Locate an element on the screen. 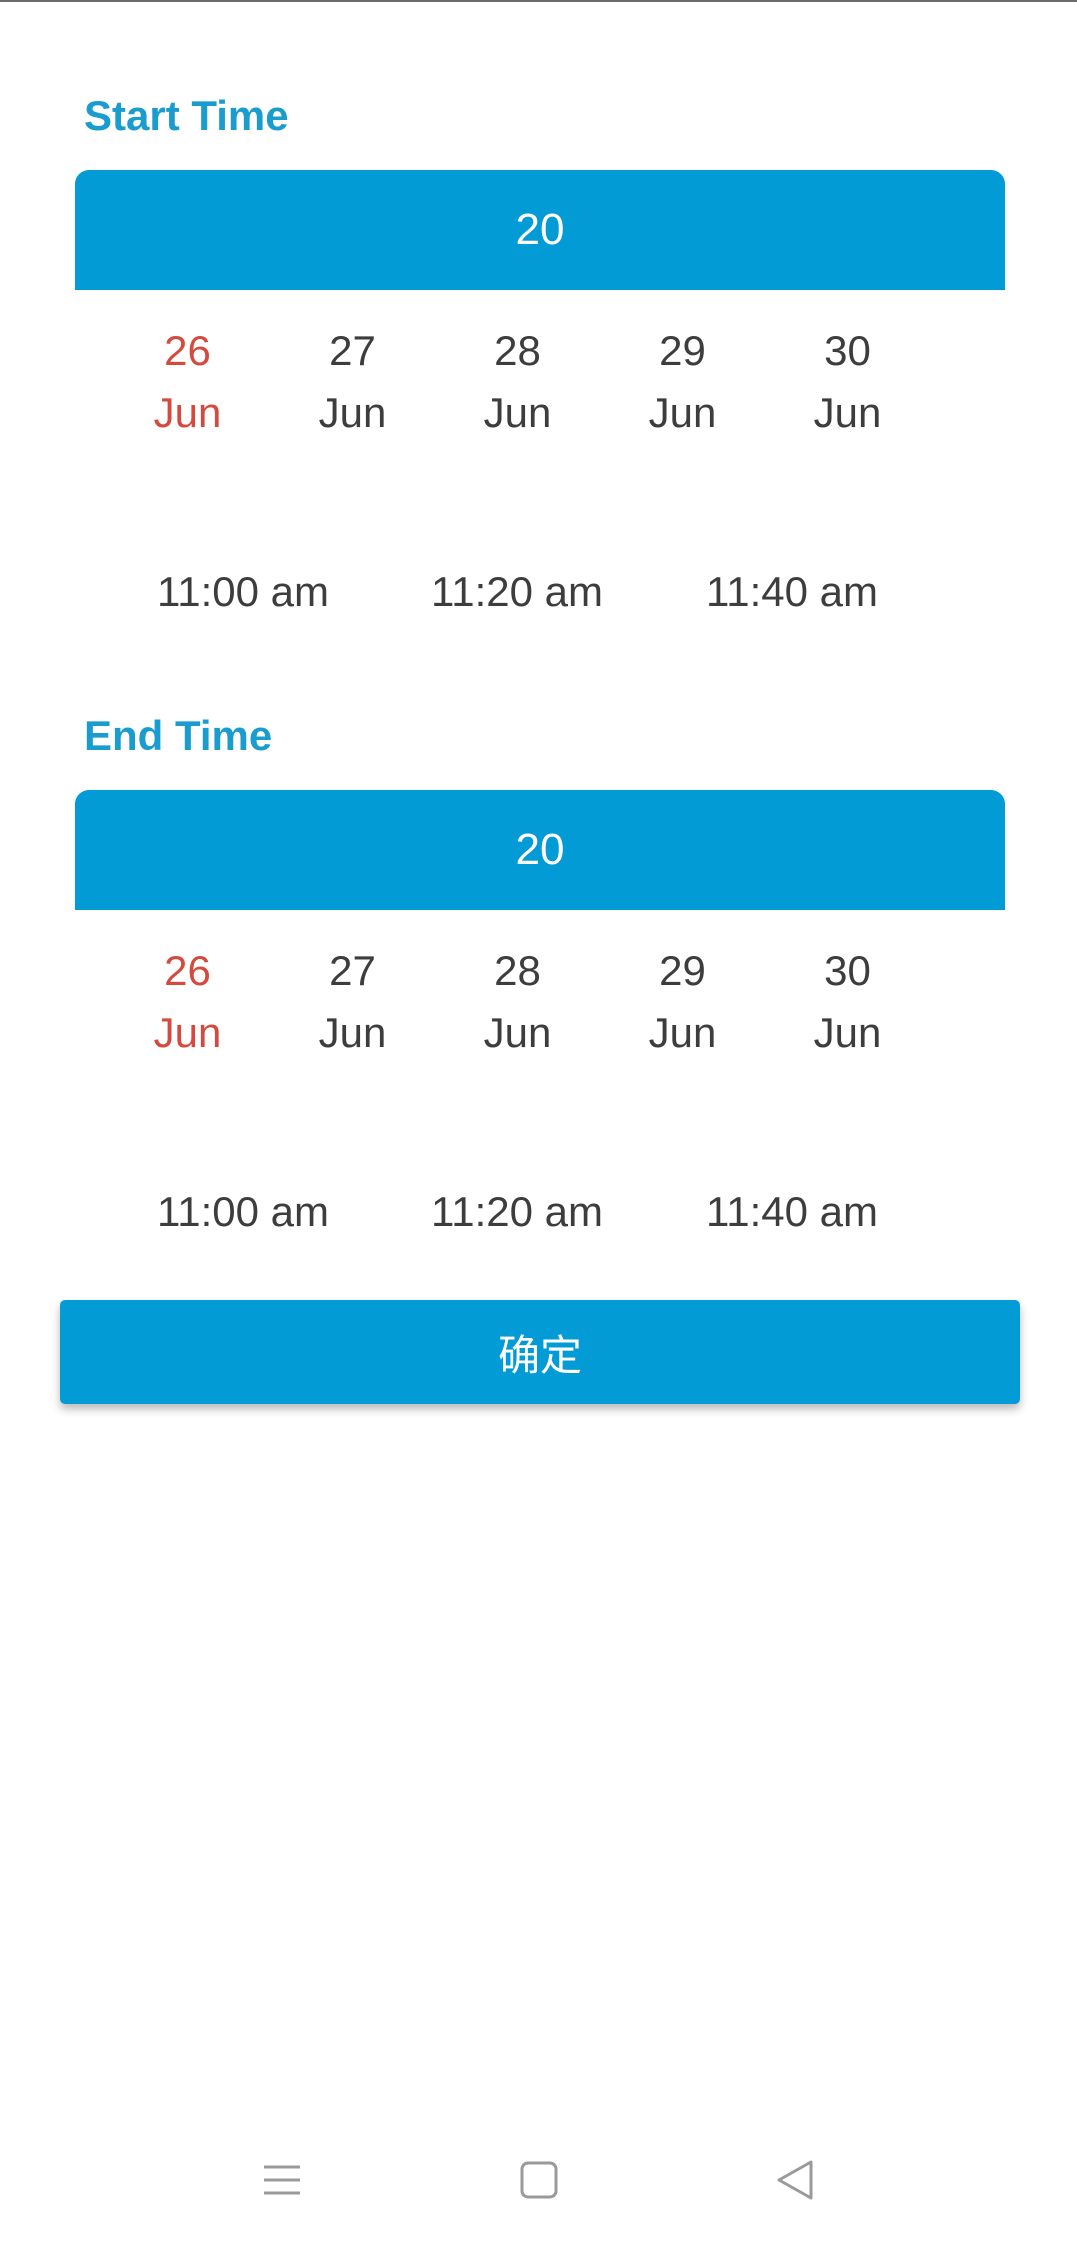 The width and height of the screenshot is (1077, 2244). home-square-icon is located at coordinates (539, 2180).